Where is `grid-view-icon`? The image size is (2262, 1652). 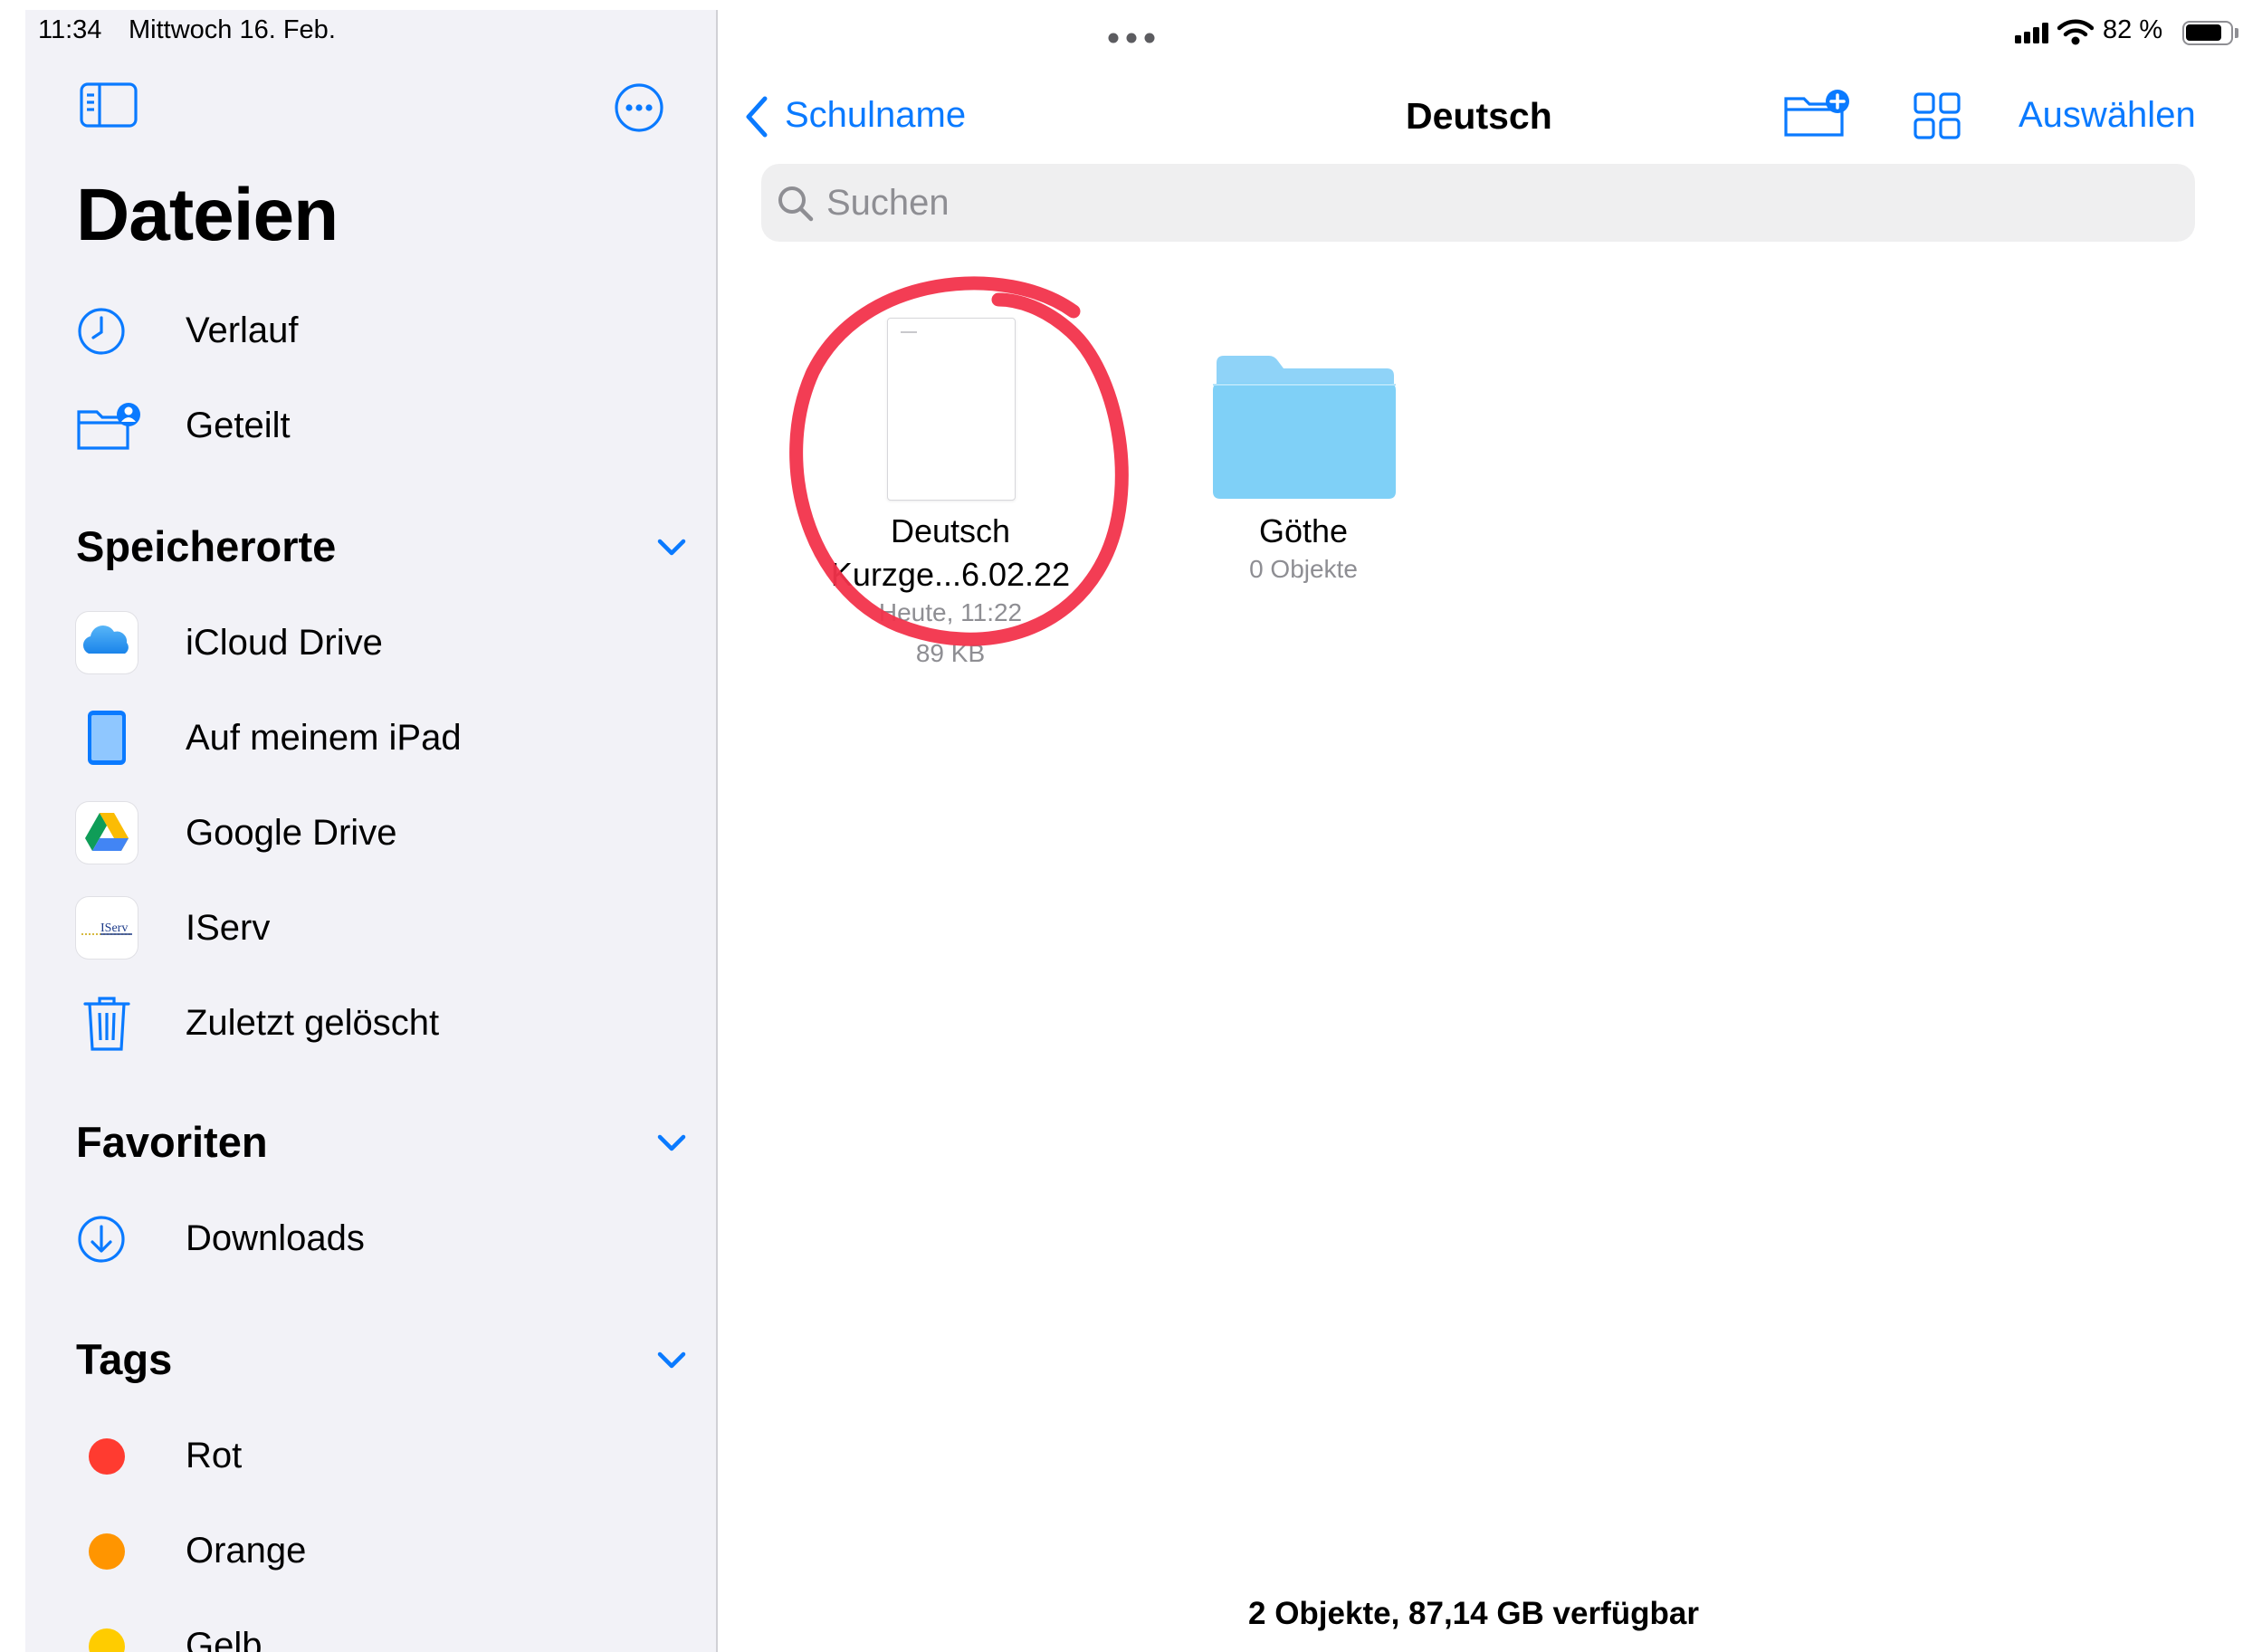
grid-view-icon is located at coordinates (1937, 115).